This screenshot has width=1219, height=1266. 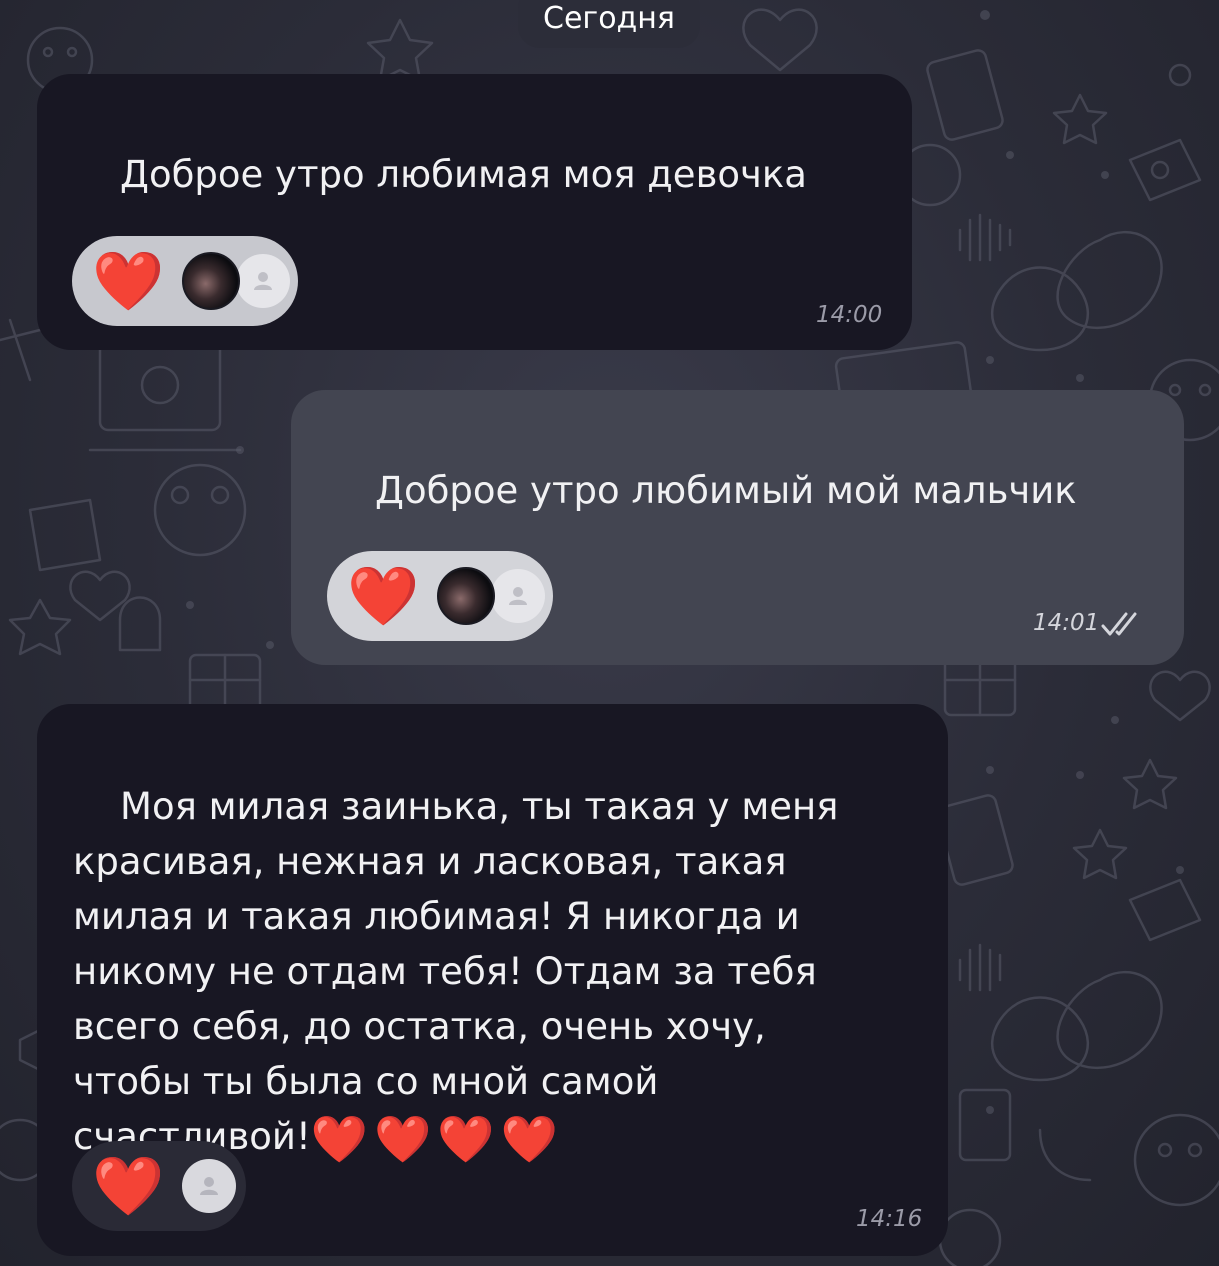 I want to click on date-separator-label: Сегодня, so click(x=609, y=18).